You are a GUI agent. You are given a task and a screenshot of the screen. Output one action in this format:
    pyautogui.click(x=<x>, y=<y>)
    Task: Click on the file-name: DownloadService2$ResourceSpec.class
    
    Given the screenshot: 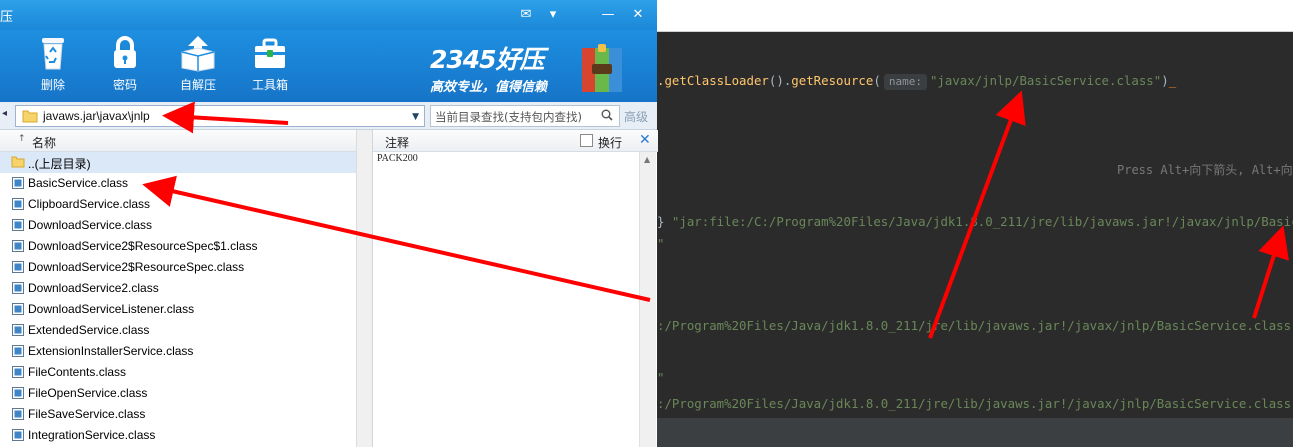 What is the action you would take?
    pyautogui.click(x=136, y=267)
    